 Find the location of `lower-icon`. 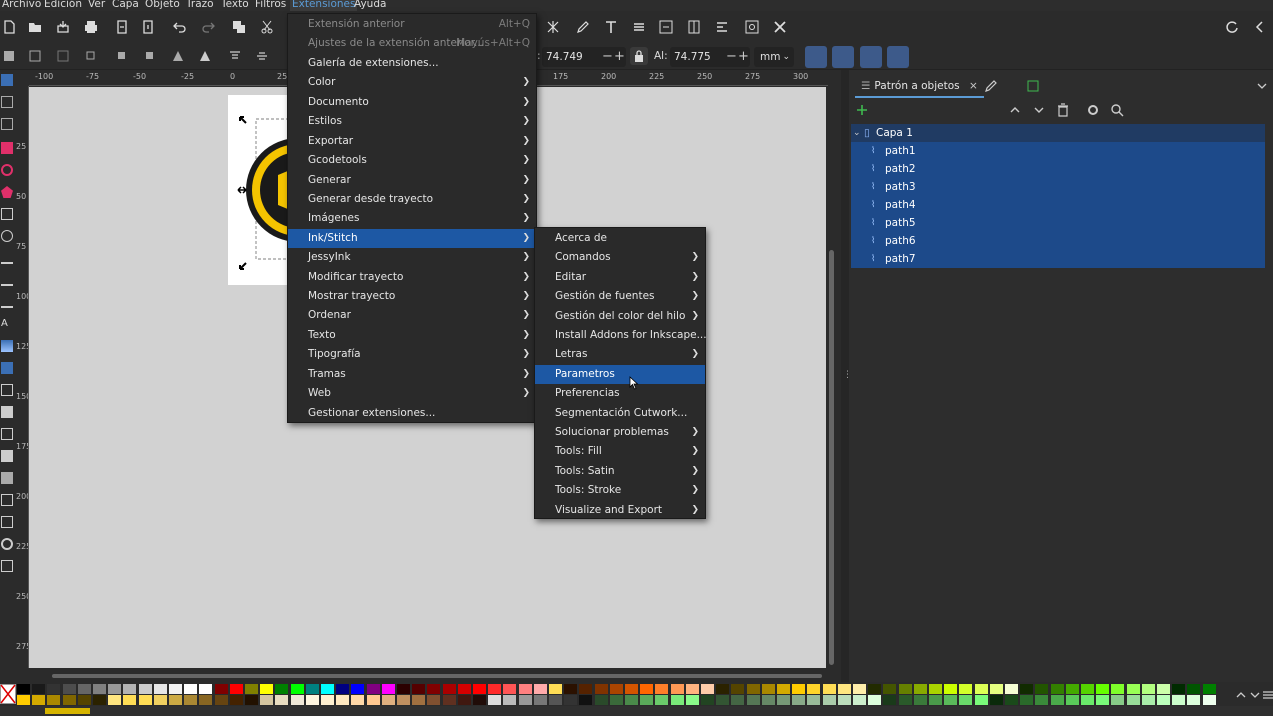

lower-icon is located at coordinates (262, 56).